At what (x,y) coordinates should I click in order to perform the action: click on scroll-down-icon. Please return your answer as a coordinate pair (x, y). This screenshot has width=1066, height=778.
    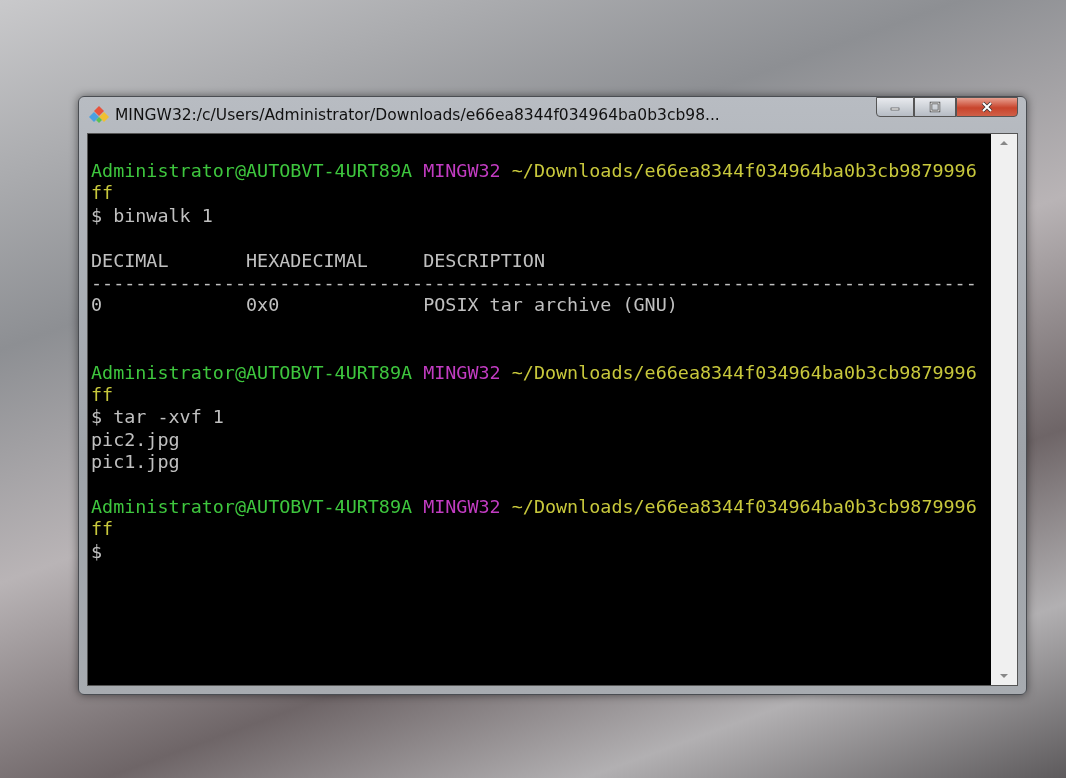
    Looking at the image, I should click on (1004, 676).